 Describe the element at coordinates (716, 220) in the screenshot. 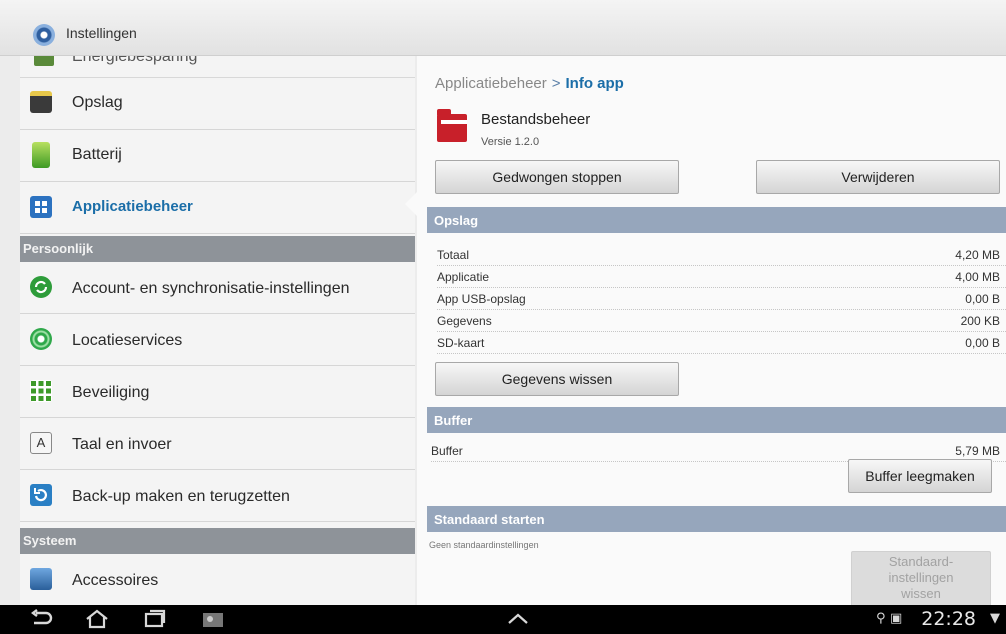

I see `section-header-storage: Opslag` at that location.